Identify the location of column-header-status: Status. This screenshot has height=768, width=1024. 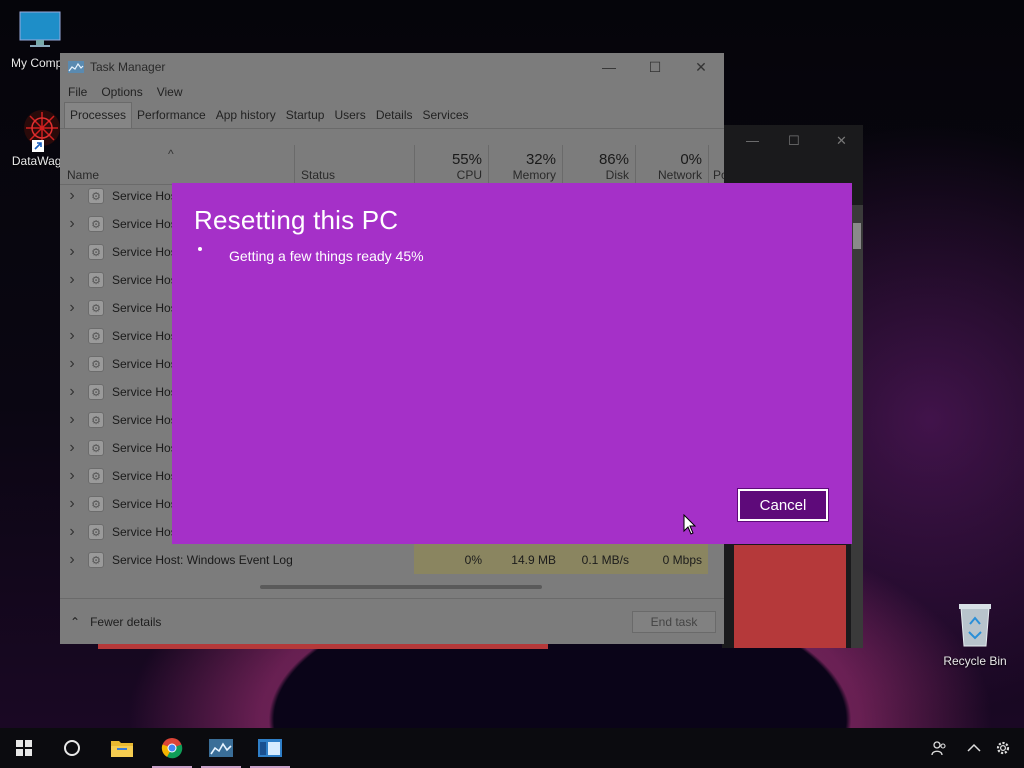
(354, 165).